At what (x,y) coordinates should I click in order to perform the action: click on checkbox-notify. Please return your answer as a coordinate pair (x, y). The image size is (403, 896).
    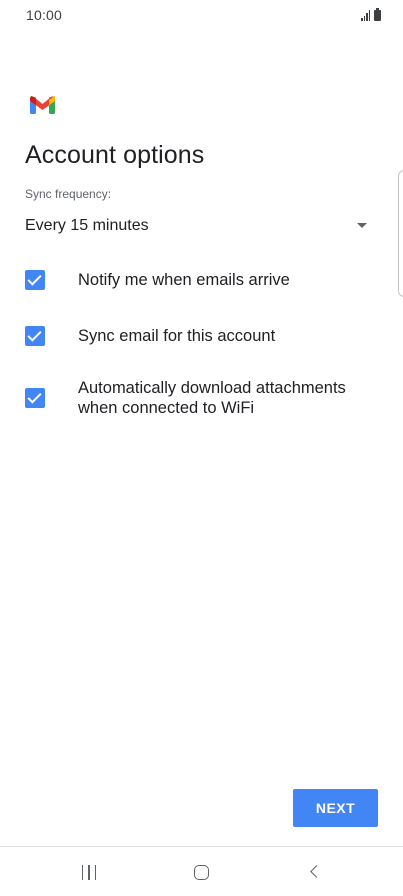
    Looking at the image, I should click on (35, 280).